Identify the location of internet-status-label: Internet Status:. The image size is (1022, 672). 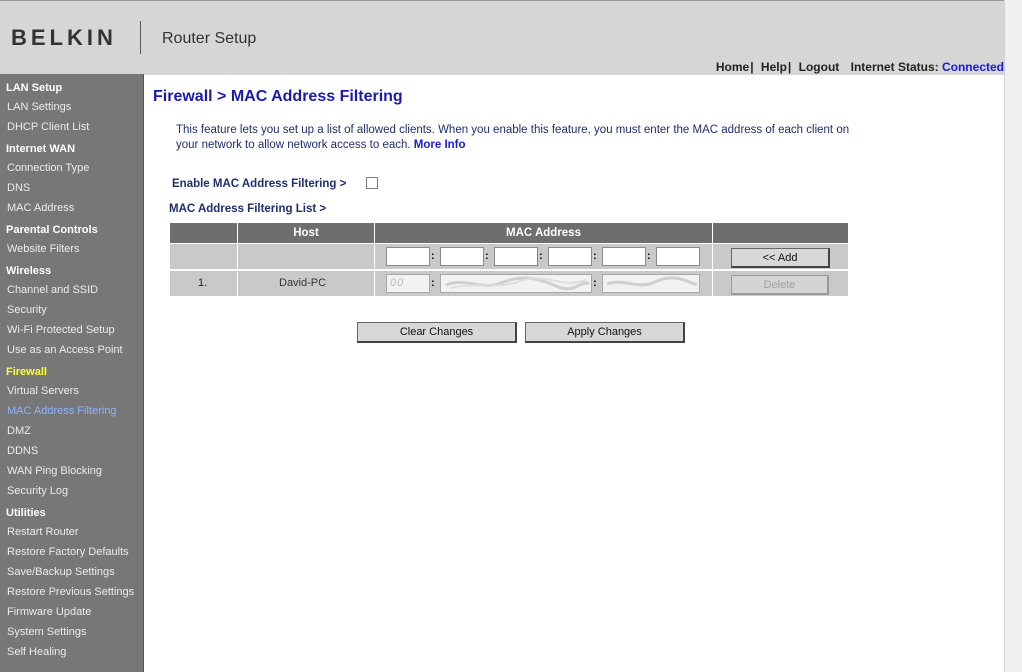
(894, 67).